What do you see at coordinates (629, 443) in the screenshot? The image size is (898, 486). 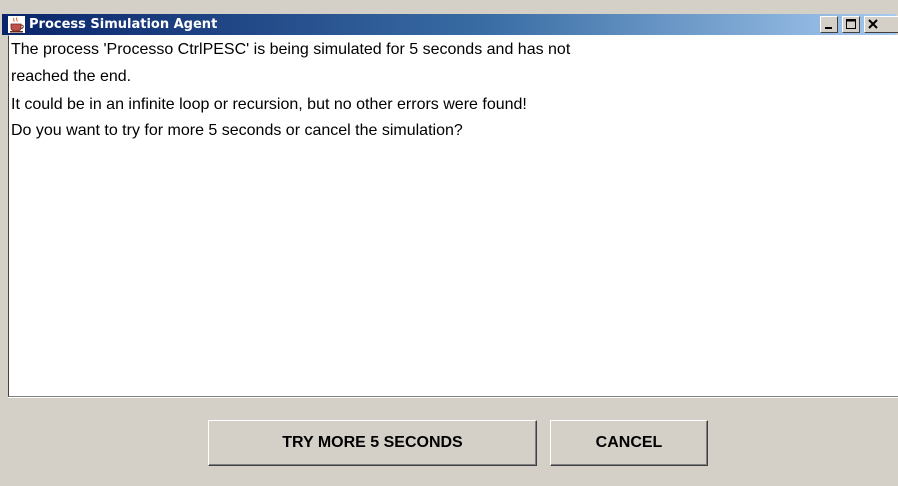 I see `cancel-button: CANCEL` at bounding box center [629, 443].